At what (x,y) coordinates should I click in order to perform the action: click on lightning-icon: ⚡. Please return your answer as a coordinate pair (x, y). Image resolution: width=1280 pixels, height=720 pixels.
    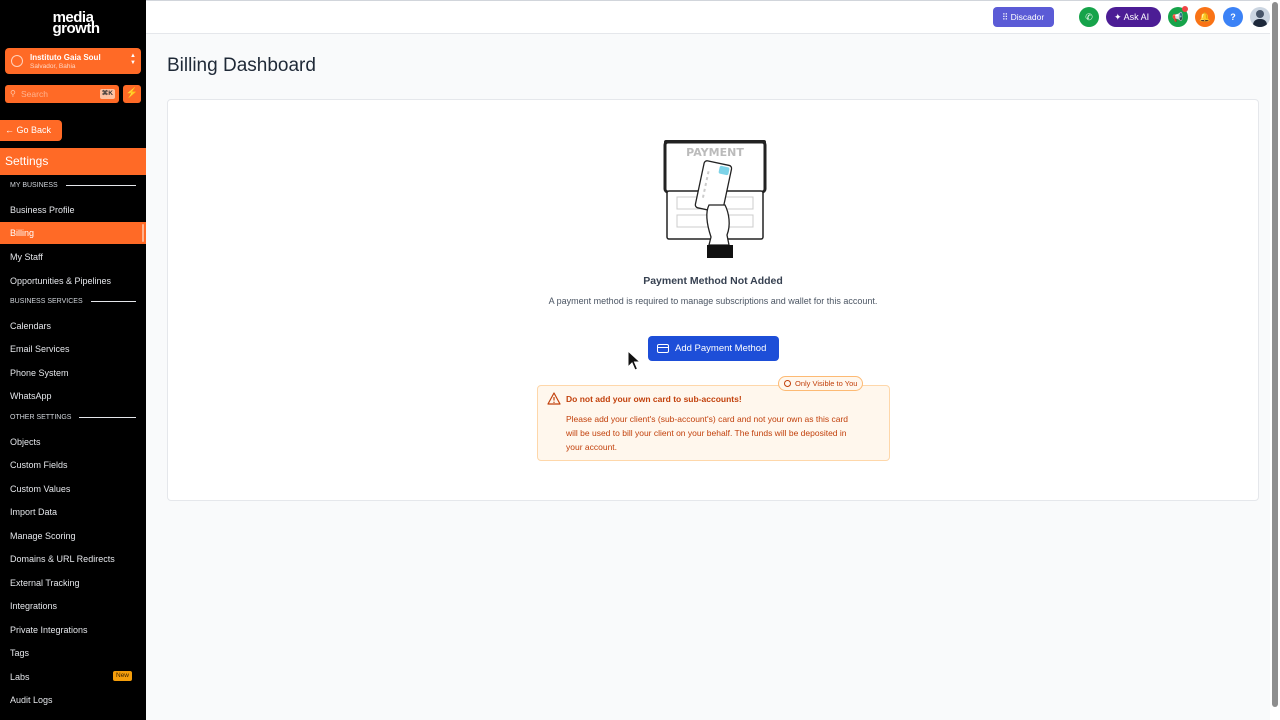
    Looking at the image, I should click on (132, 93).